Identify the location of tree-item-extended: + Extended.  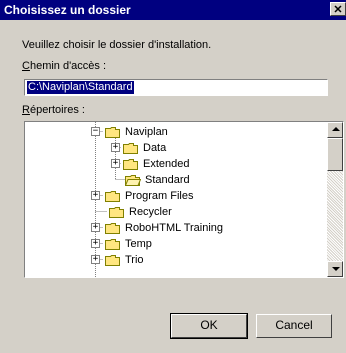
(170, 164).